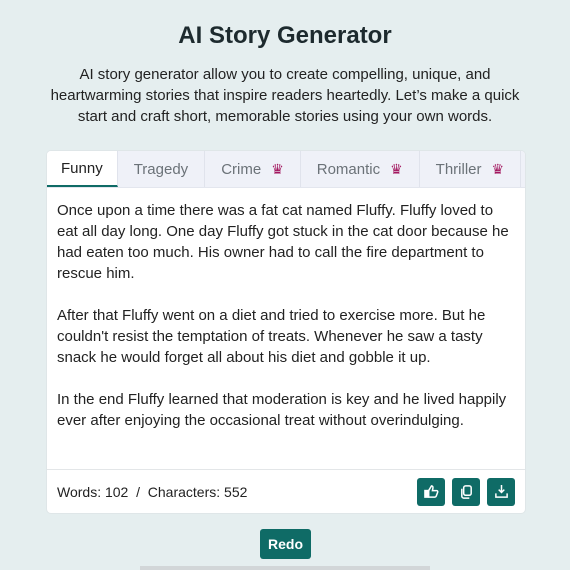  I want to click on tab-label: Crime, so click(241, 169).